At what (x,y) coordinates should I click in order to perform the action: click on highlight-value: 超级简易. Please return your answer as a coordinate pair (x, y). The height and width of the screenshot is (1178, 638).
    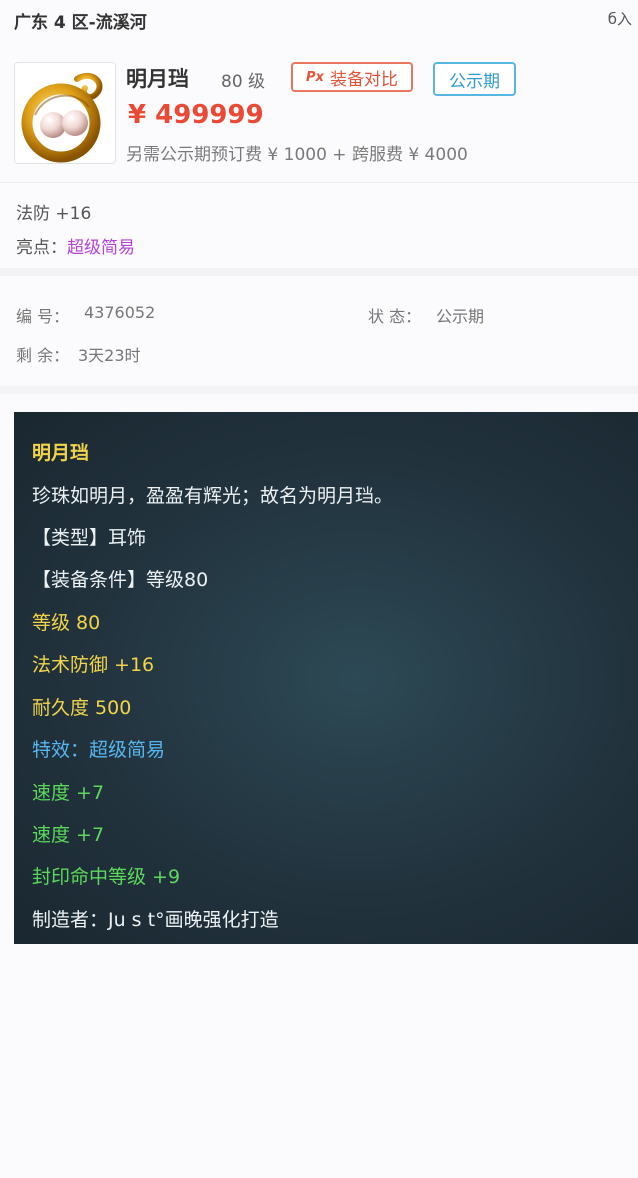
    Looking at the image, I should click on (101, 248).